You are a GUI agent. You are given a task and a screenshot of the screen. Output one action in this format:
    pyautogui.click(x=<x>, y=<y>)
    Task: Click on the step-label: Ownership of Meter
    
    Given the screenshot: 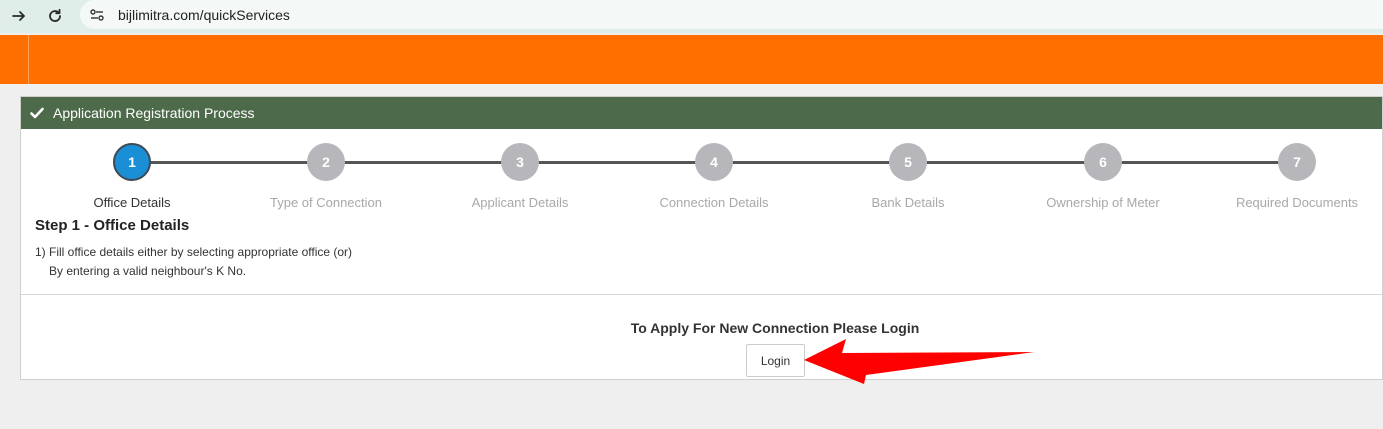 What is the action you would take?
    pyautogui.click(x=1103, y=202)
    